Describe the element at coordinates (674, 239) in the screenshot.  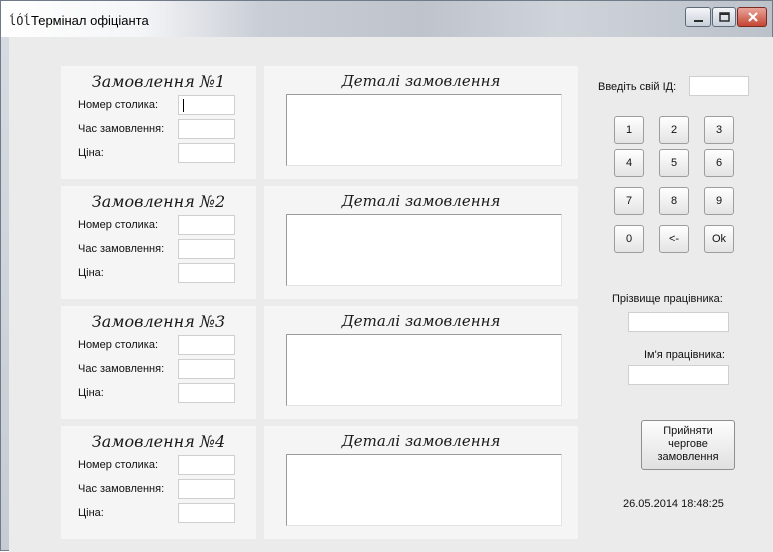
I see `keypad-backspace-key: <-` at that location.